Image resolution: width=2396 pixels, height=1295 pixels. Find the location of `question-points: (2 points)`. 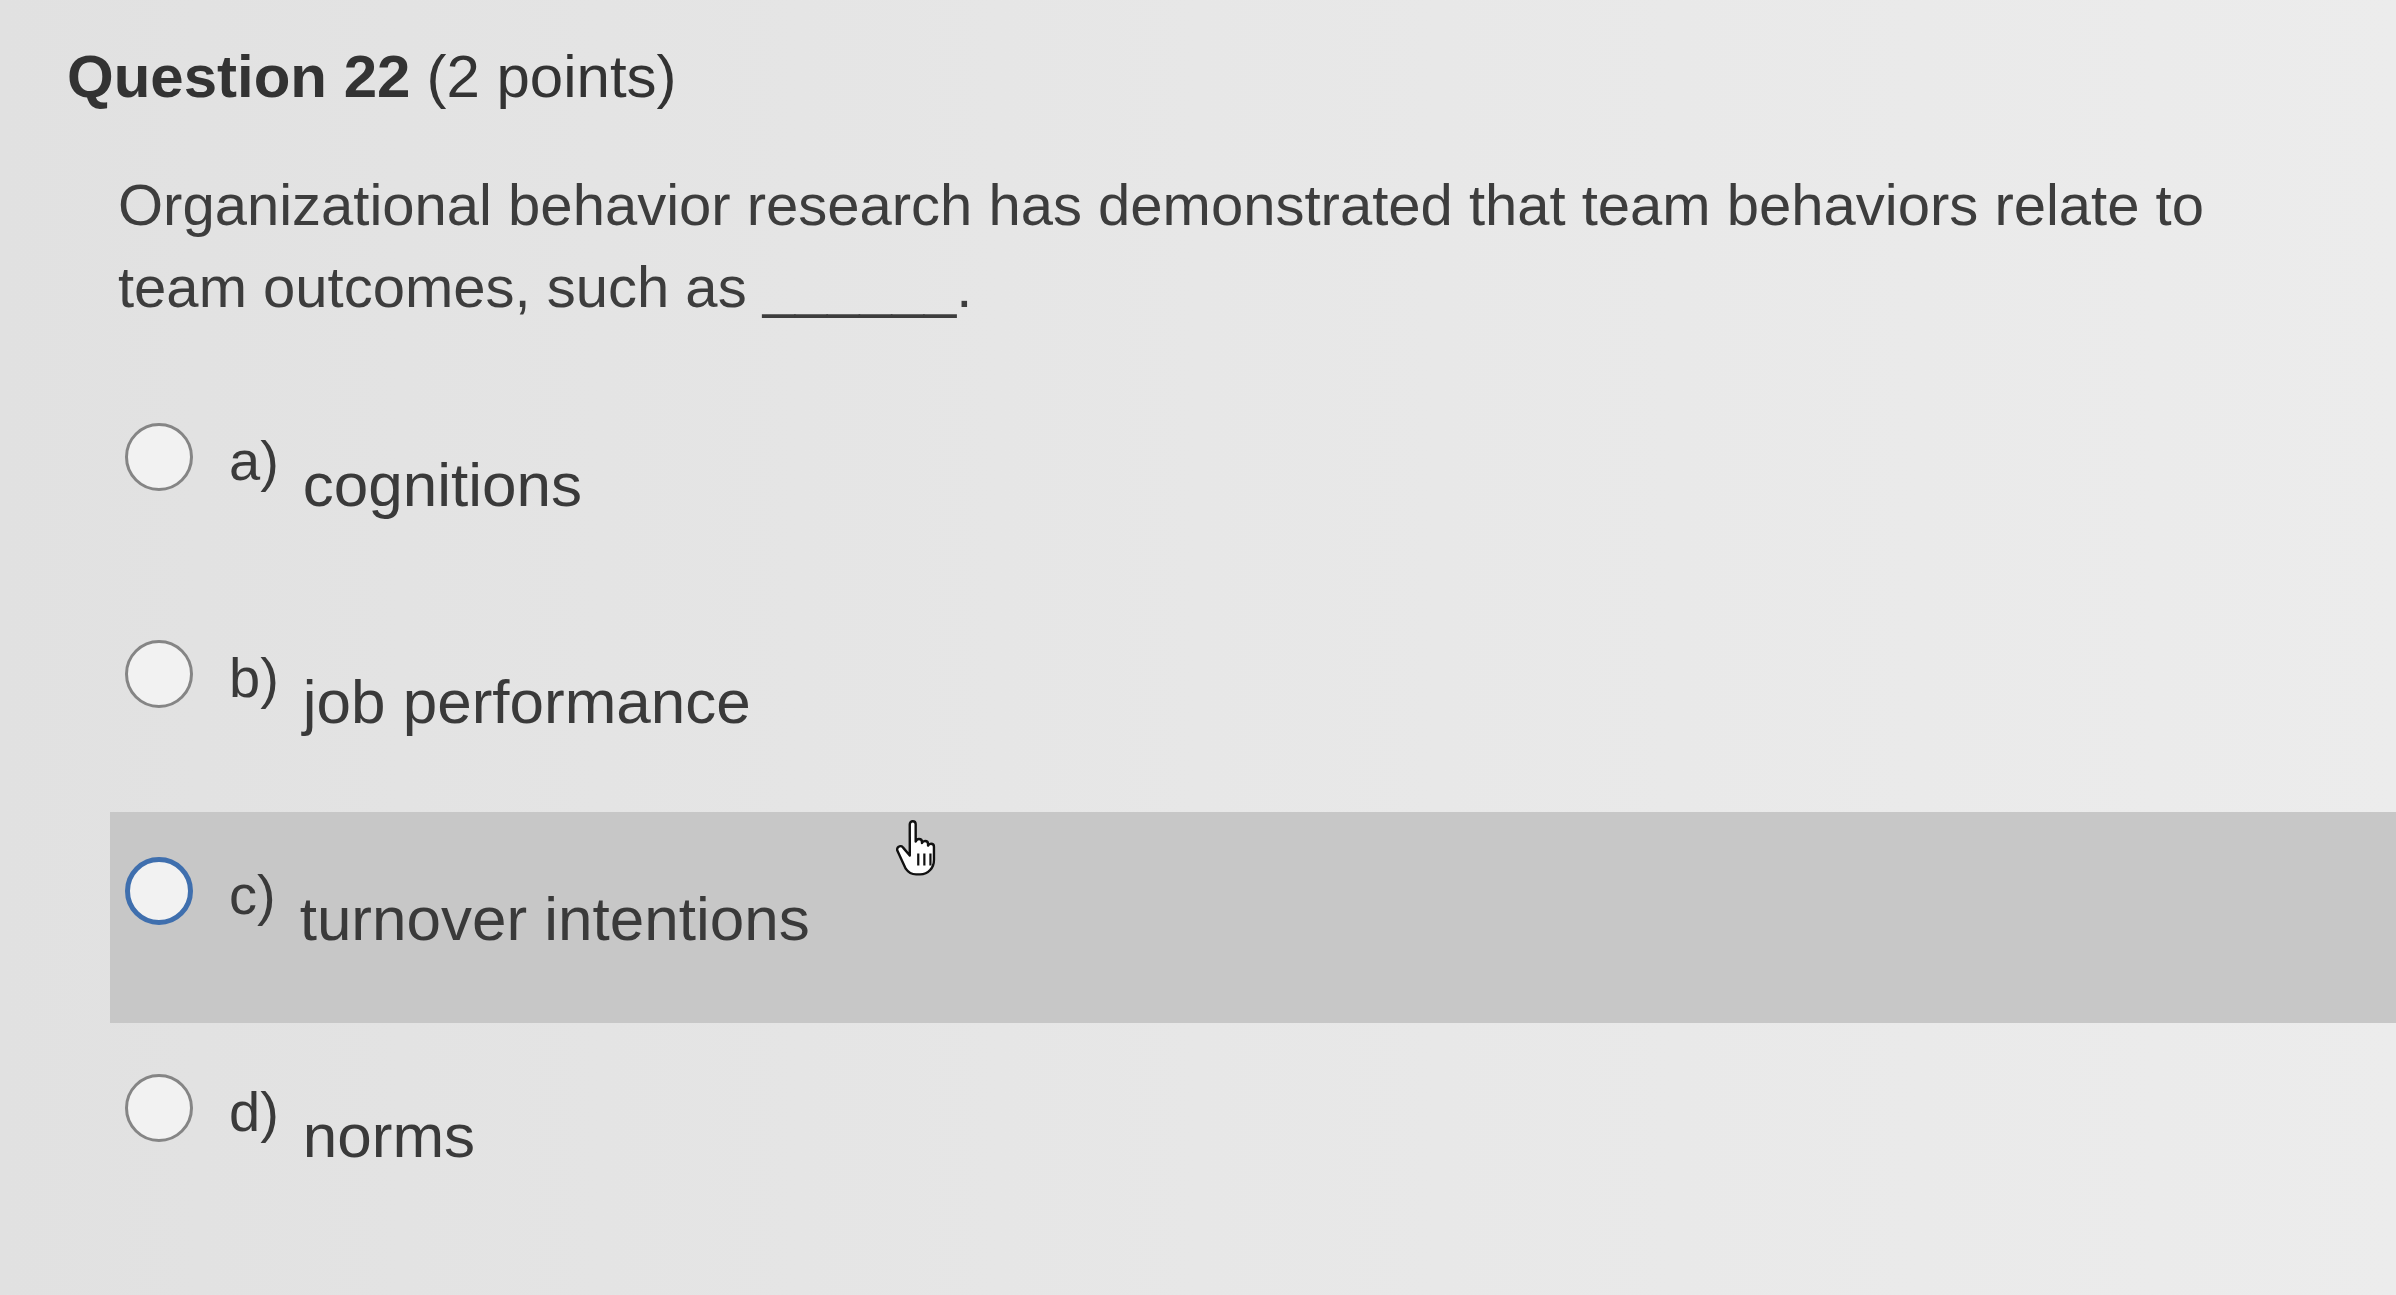

question-points: (2 points) is located at coordinates (551, 77).